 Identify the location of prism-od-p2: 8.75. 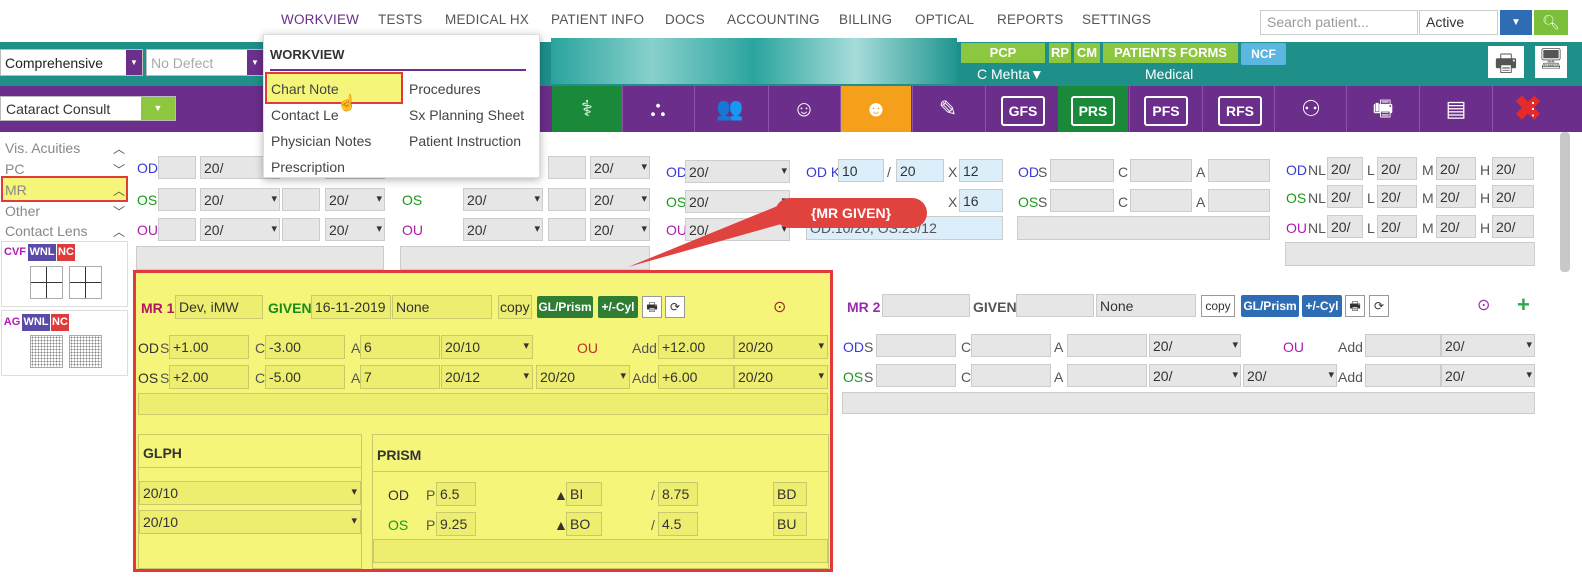
(678, 494).